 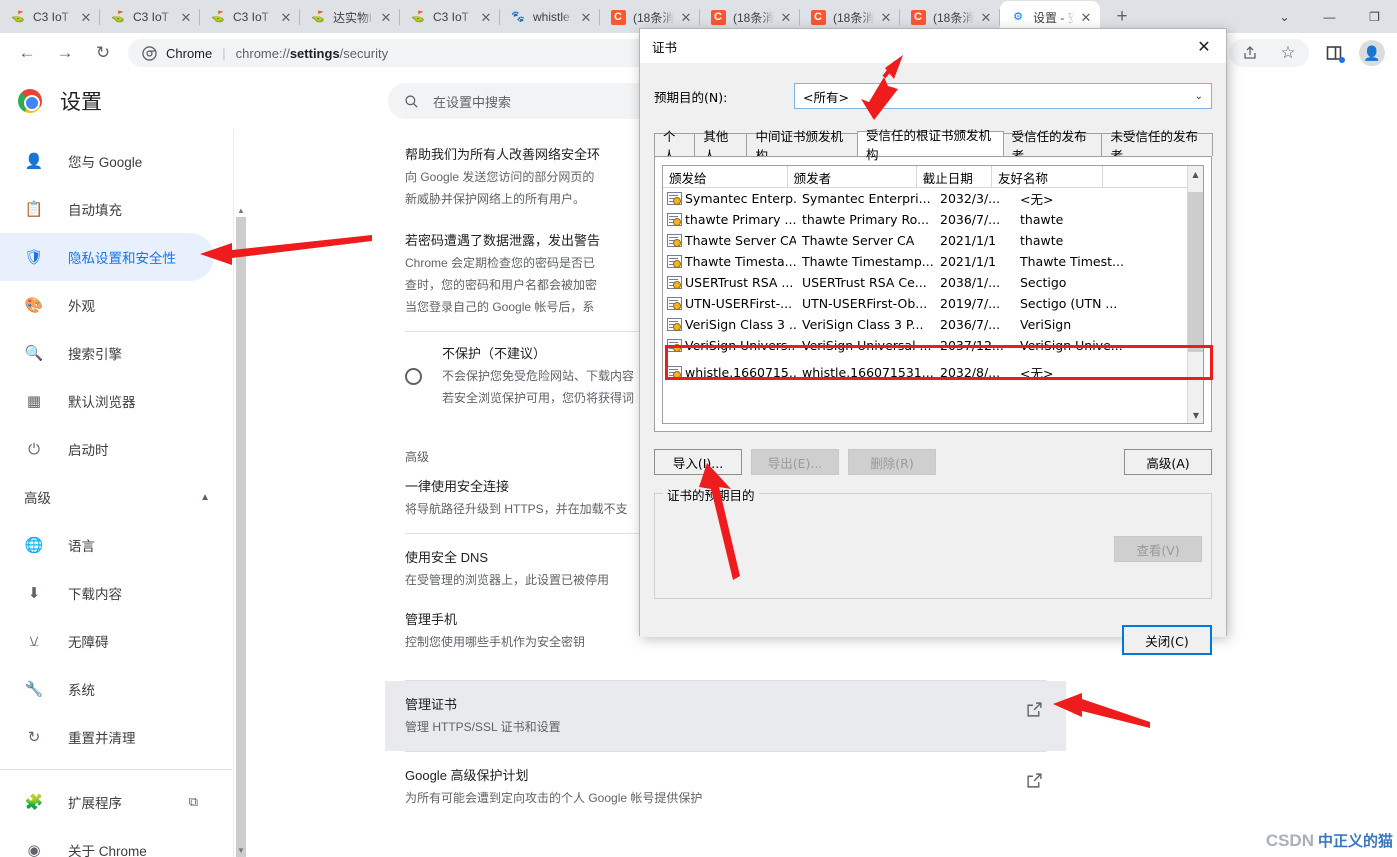 I want to click on tab-intermediate-ca: 中间证书颁发机构, so click(x=802, y=146).